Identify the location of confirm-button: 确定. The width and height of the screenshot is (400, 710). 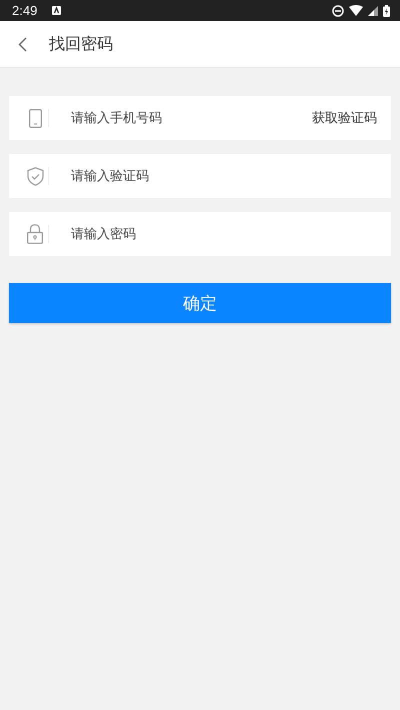
(200, 303).